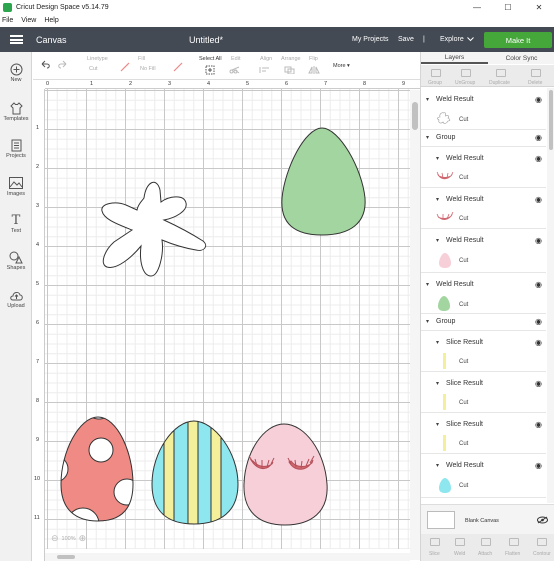 Image resolution: width=554 pixels, height=561 pixels. What do you see at coordinates (227, 557) in the screenshot?
I see `canvas-horizontal-scrollbar` at bounding box center [227, 557].